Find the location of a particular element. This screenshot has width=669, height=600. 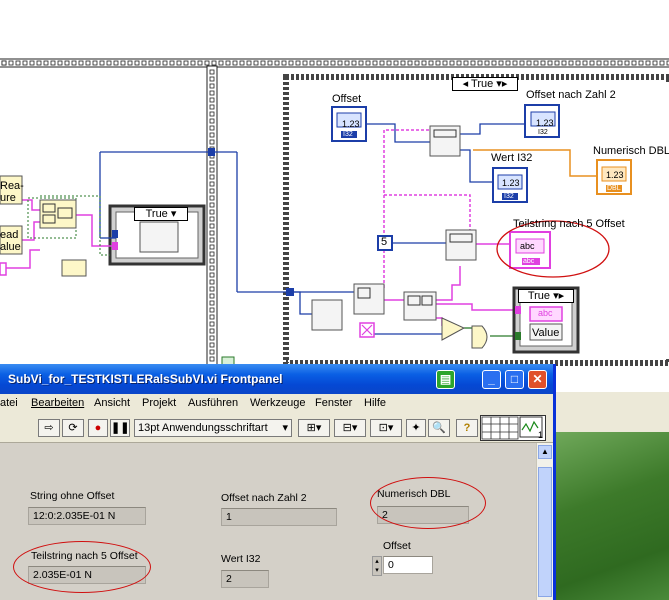

scroll-thumb is located at coordinates (545, 532).